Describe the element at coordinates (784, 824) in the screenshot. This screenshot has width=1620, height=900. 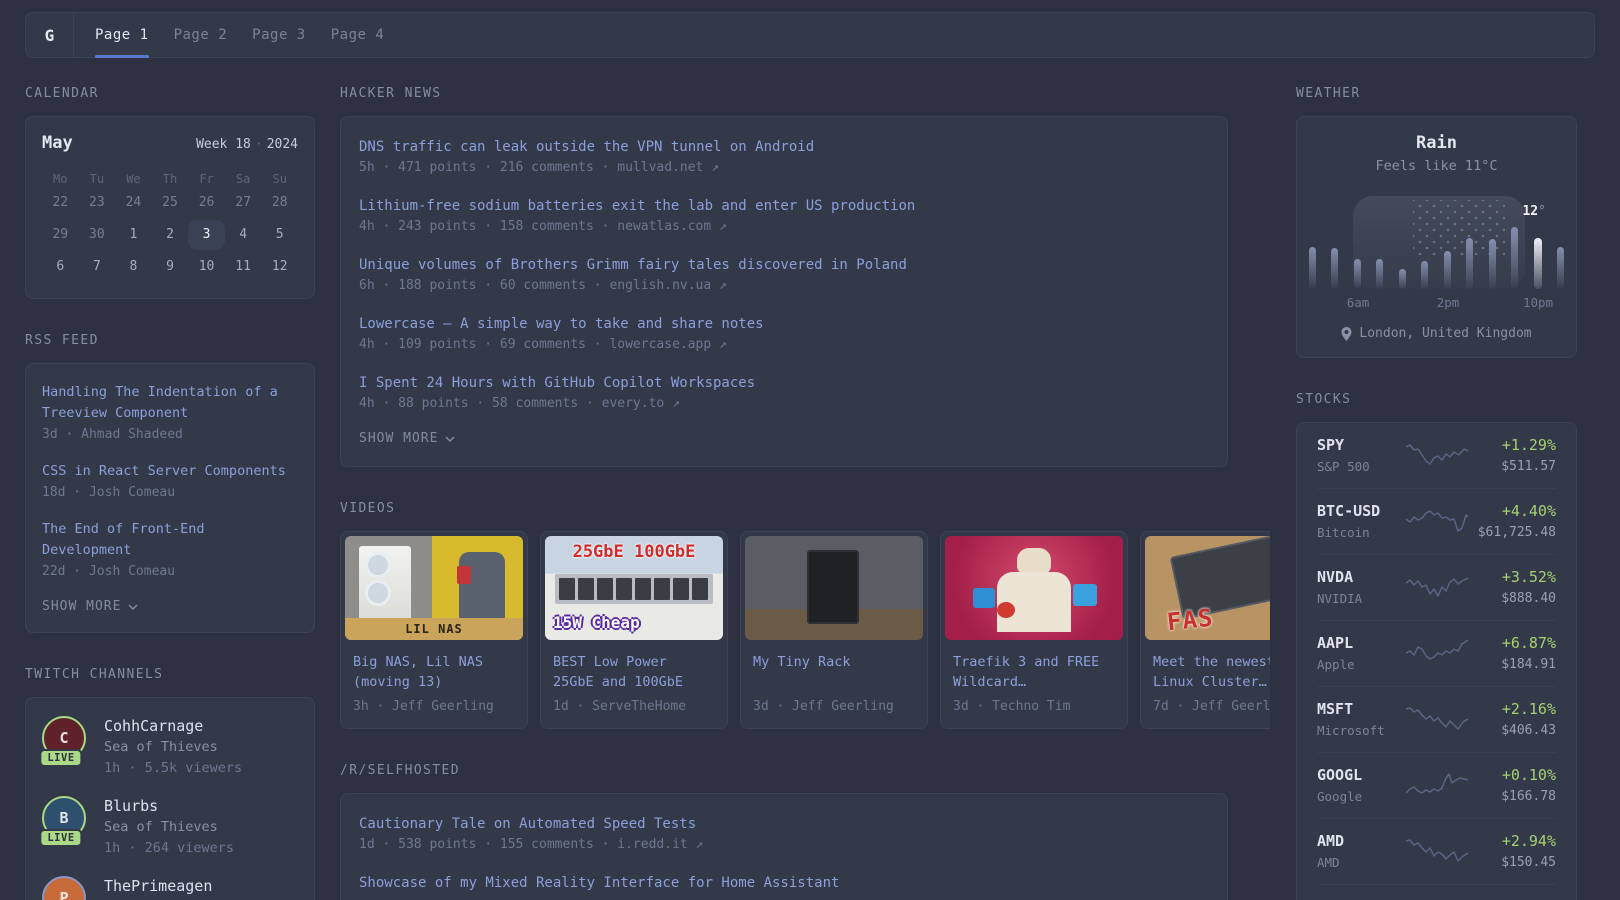
I see `reddit-item-link: Cautionary Tale on Automated Speed Tests` at that location.